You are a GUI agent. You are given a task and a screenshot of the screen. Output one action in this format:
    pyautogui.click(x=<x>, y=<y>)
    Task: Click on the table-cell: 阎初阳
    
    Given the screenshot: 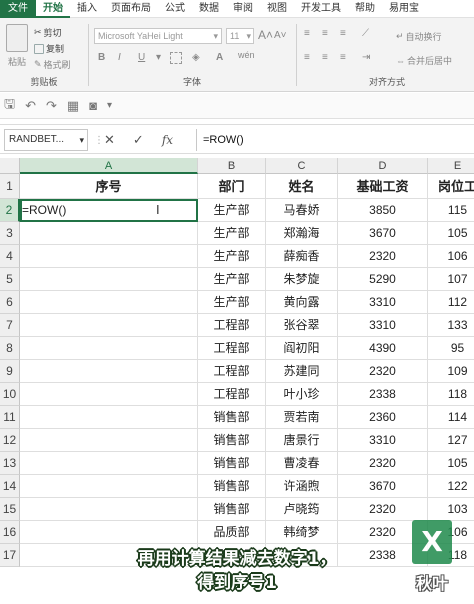 What is the action you would take?
    pyautogui.click(x=302, y=348)
    